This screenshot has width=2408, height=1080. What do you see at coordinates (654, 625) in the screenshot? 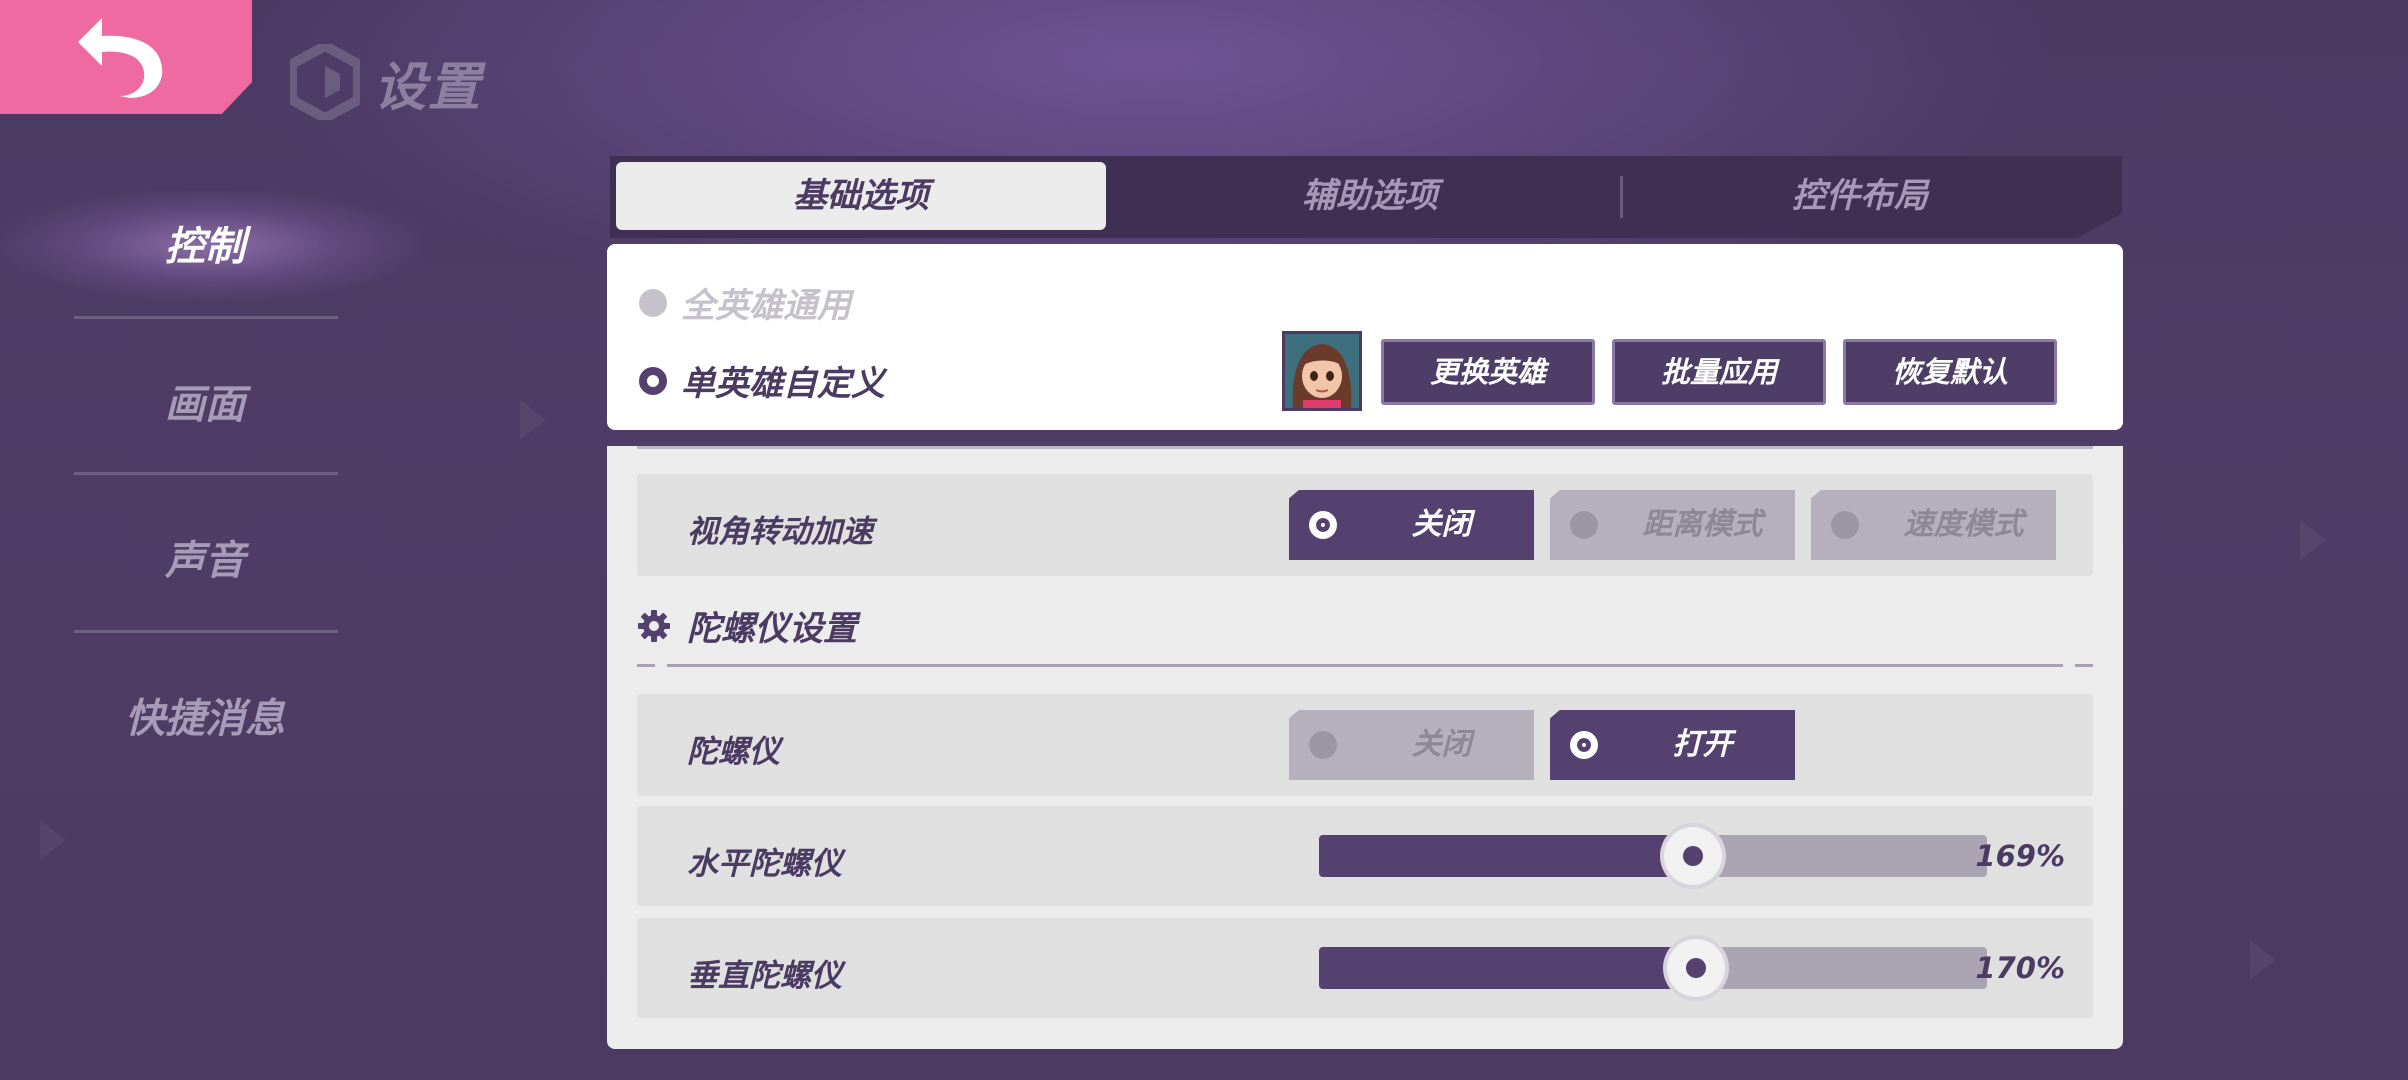
I see `gear-icon` at bounding box center [654, 625].